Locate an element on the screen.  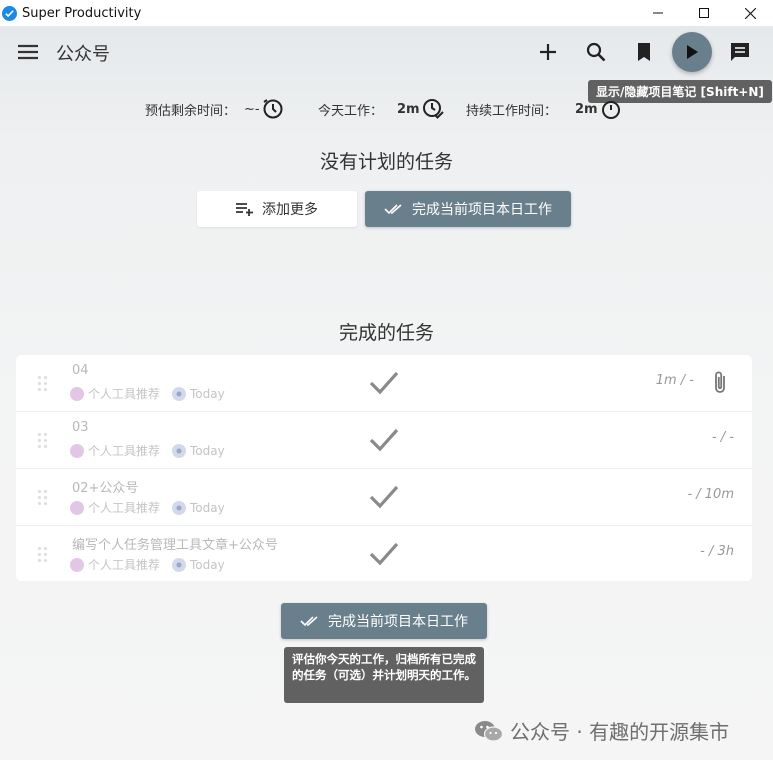
minimize-button is located at coordinates (658, 13).